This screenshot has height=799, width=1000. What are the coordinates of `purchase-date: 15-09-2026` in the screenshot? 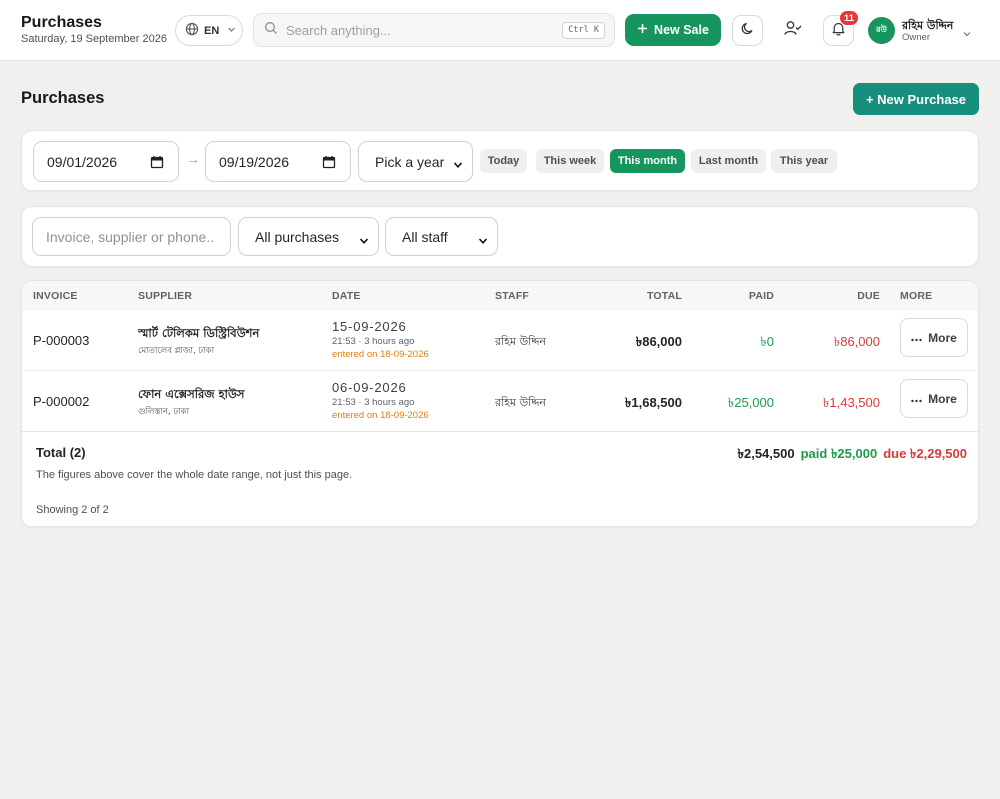 It's located at (369, 326).